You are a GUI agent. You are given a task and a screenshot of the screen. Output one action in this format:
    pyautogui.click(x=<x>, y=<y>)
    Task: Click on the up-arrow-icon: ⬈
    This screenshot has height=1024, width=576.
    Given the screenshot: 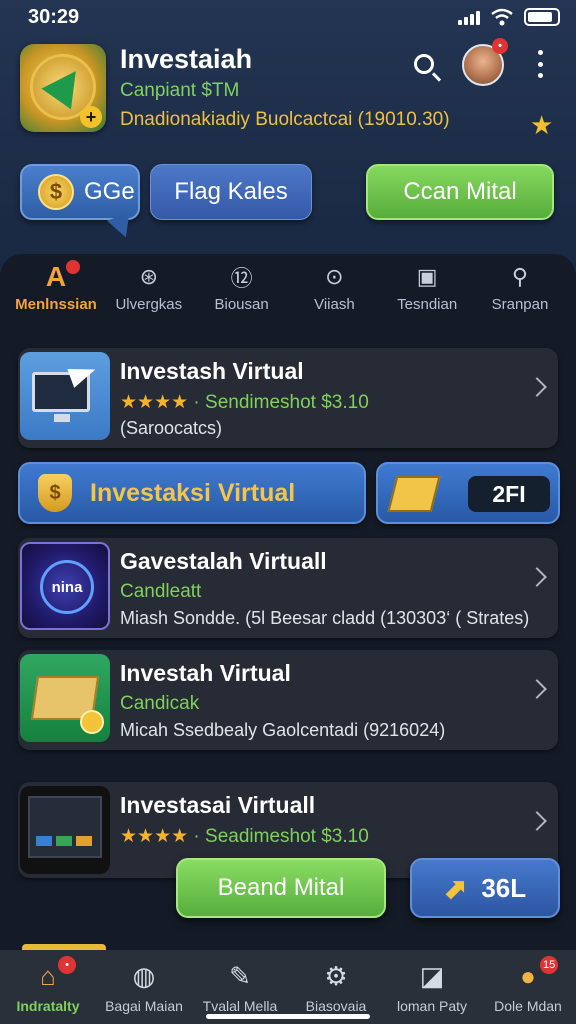 What is the action you would take?
    pyautogui.click(x=455, y=888)
    